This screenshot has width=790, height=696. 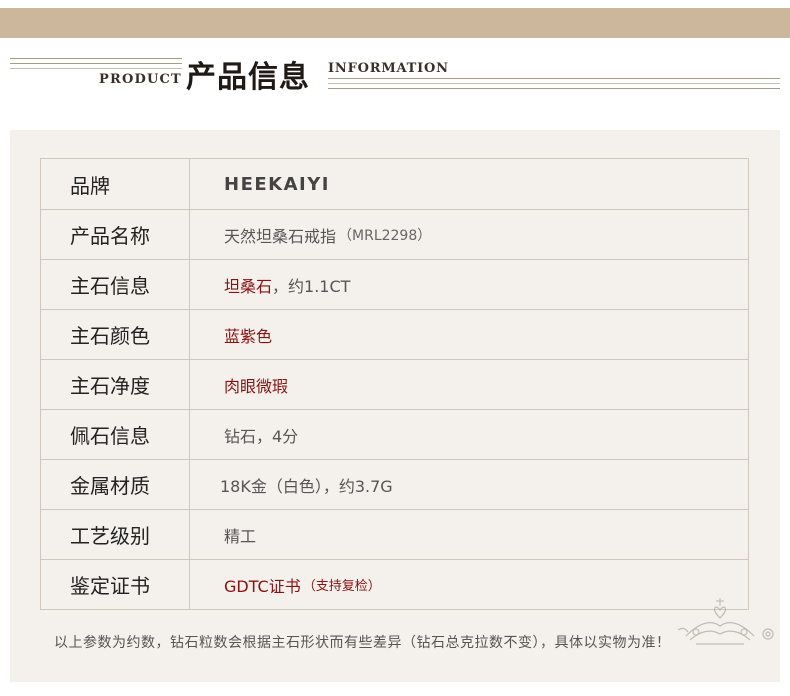 What do you see at coordinates (469, 284) in the screenshot?
I see `spec-value-main-stone: 坦桑石 ，约1.1CT` at bounding box center [469, 284].